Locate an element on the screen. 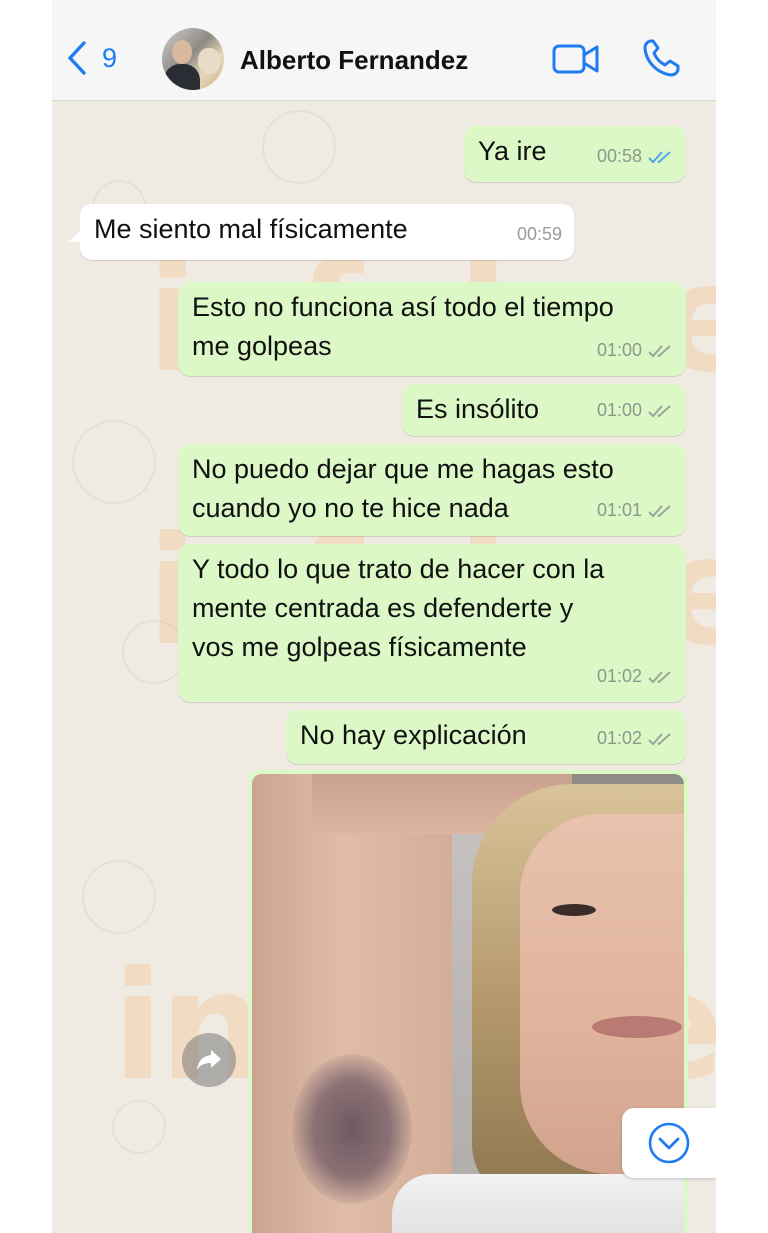 Image resolution: width=768 pixels, height=1233 pixels. message-text: No hay explicación is located at coordinates (413, 735).